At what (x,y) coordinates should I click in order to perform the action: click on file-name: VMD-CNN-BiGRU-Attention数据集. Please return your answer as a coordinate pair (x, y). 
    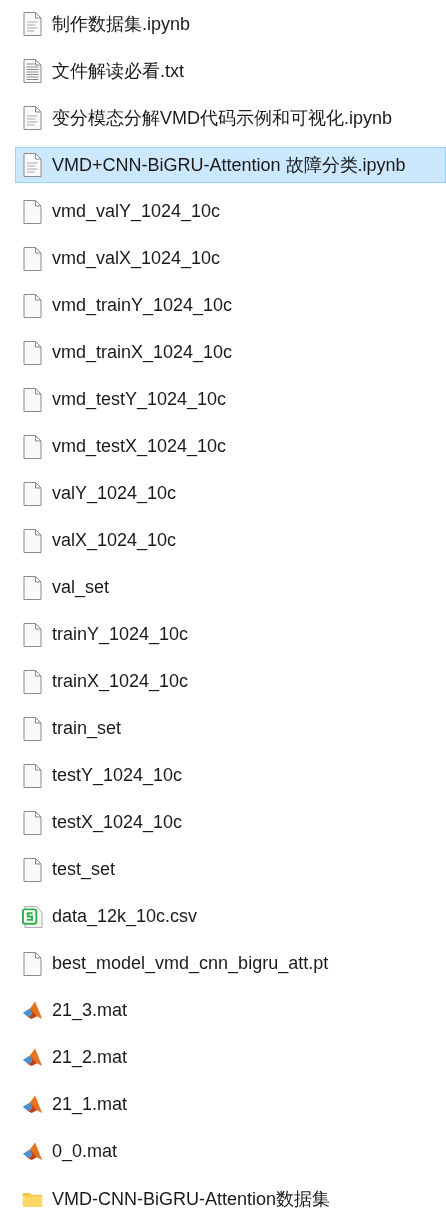
    Looking at the image, I should click on (191, 1199).